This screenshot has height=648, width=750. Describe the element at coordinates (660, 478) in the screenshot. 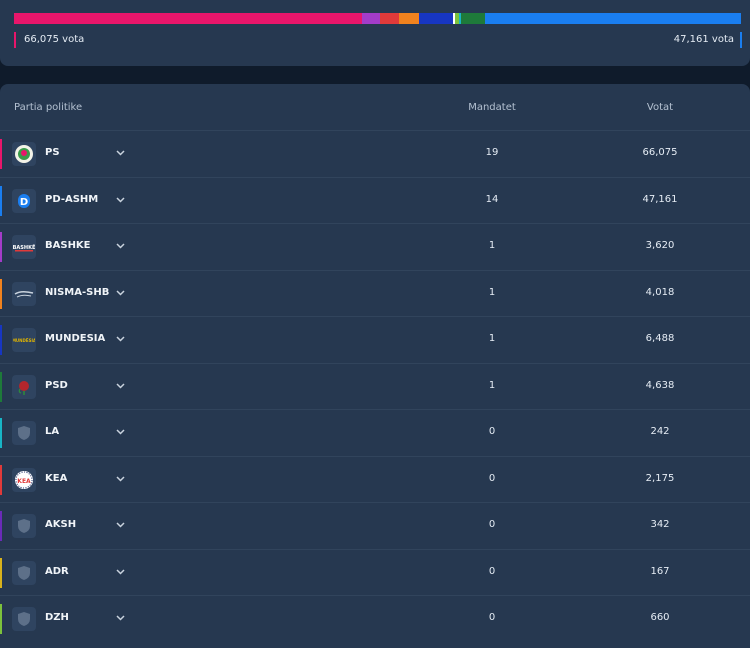

I see `party-votes: 2,175` at that location.